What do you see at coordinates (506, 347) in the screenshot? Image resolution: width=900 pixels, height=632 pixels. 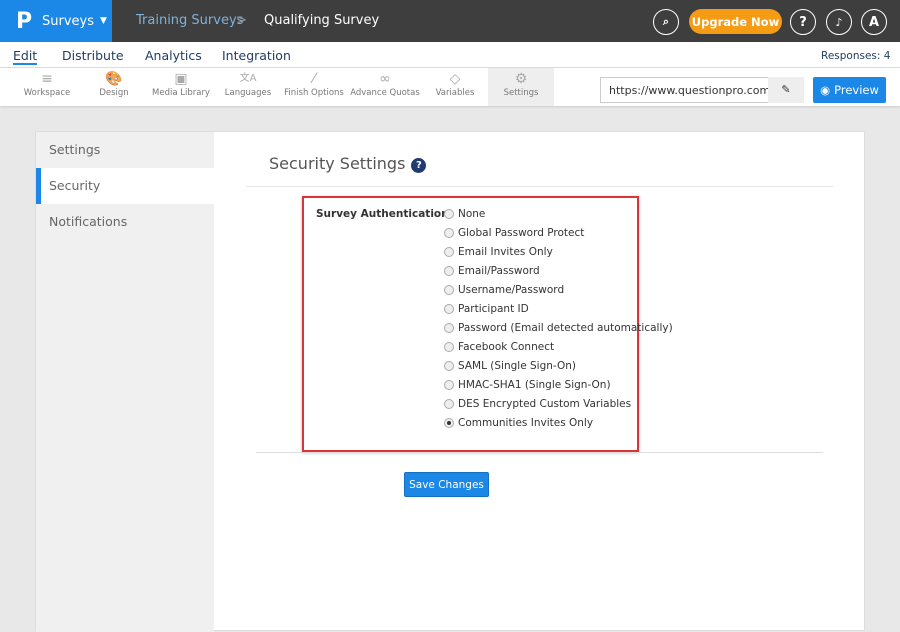 I see `auth-option-label: Facebook Connect` at bounding box center [506, 347].